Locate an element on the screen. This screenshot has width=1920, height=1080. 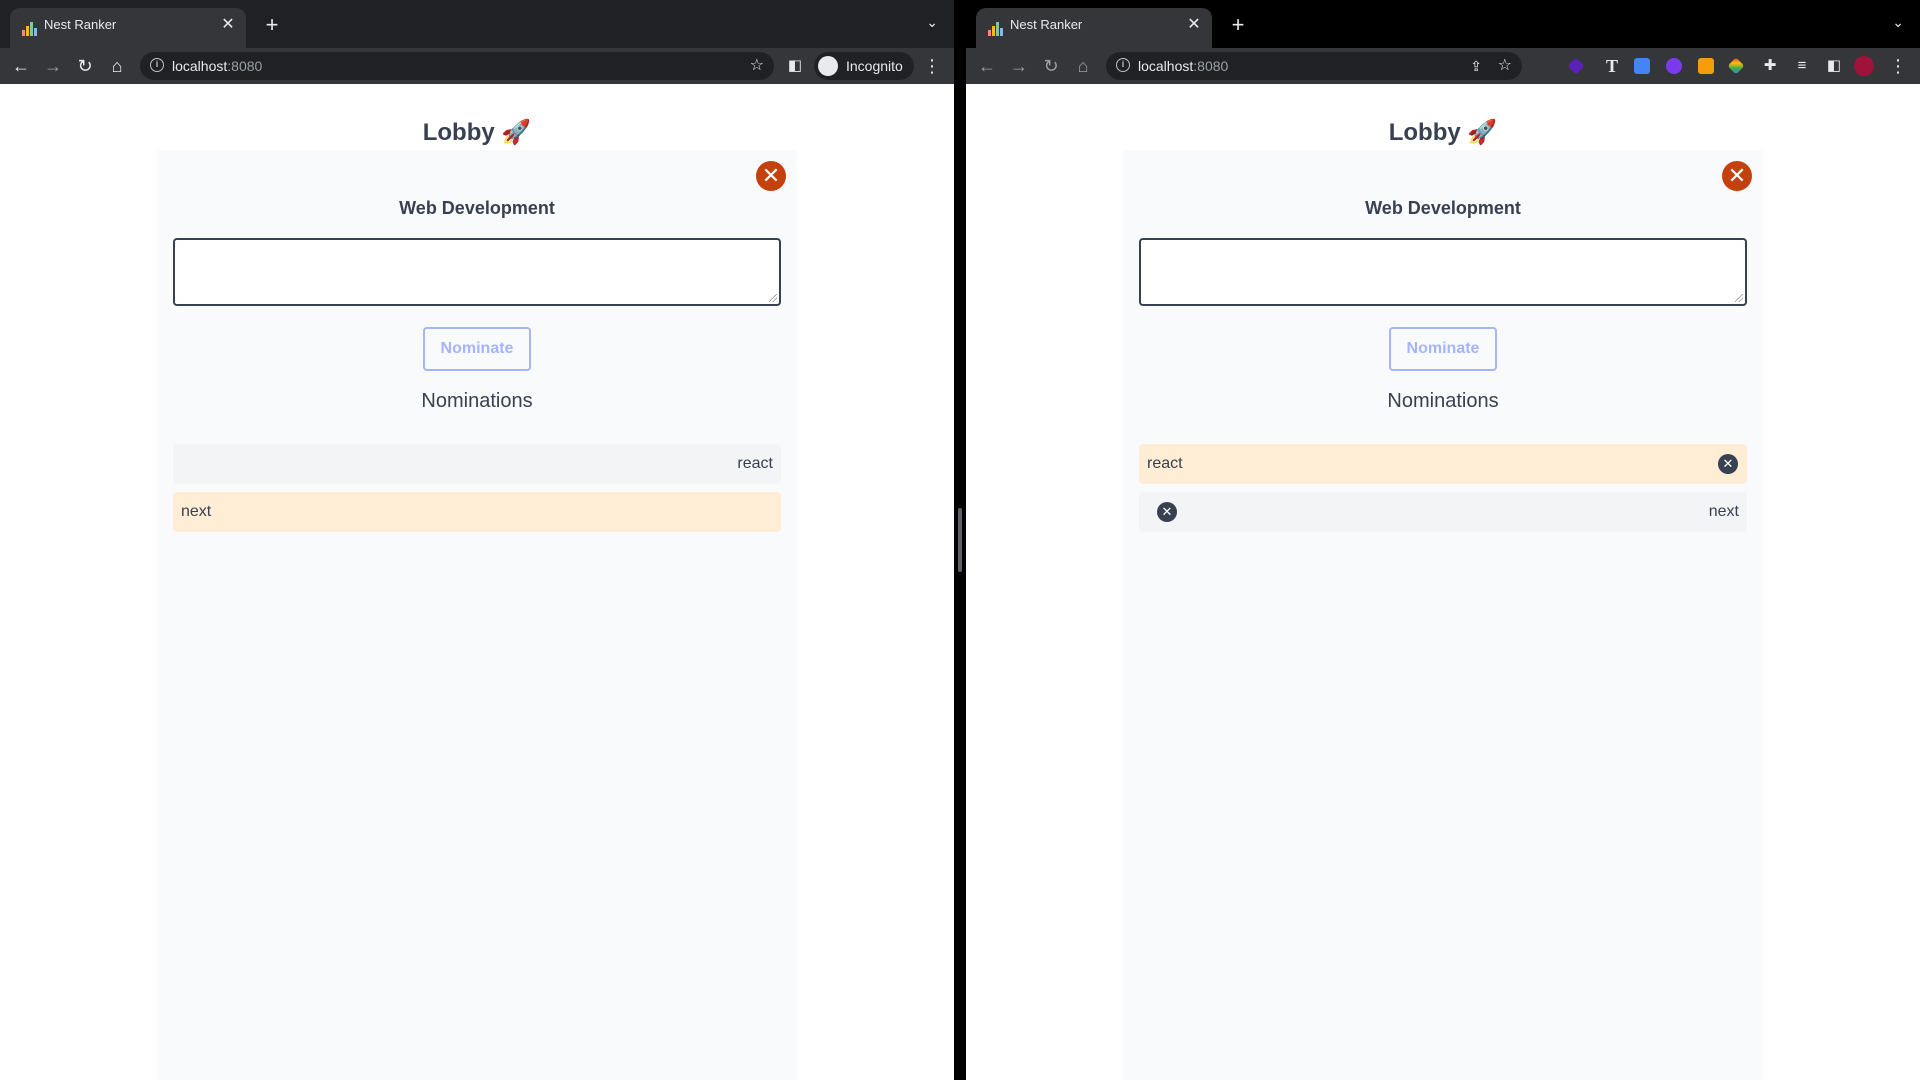
reading-list-icon: ≡ is located at coordinates (1802, 66).